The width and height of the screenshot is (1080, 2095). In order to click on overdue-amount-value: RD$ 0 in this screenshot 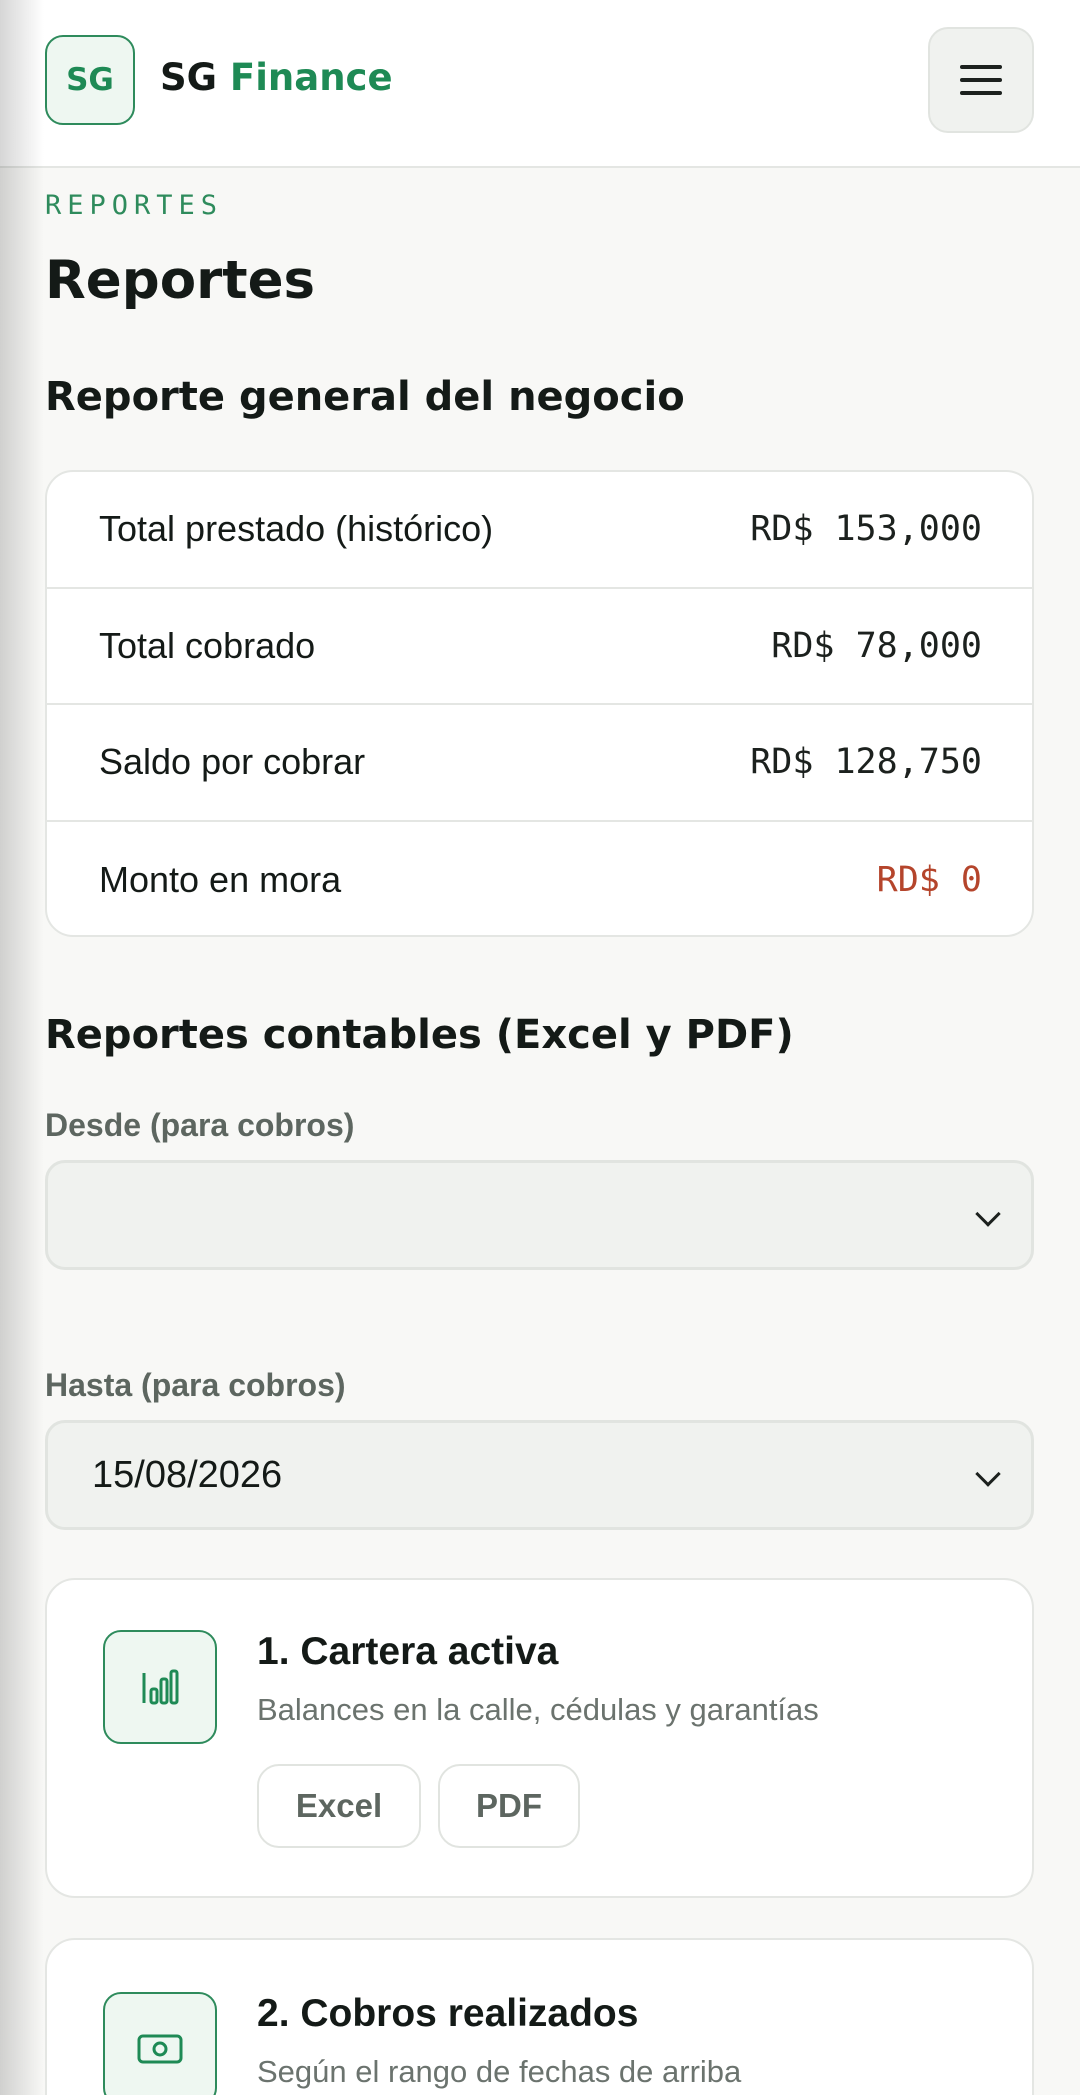, I will do `click(929, 879)`.